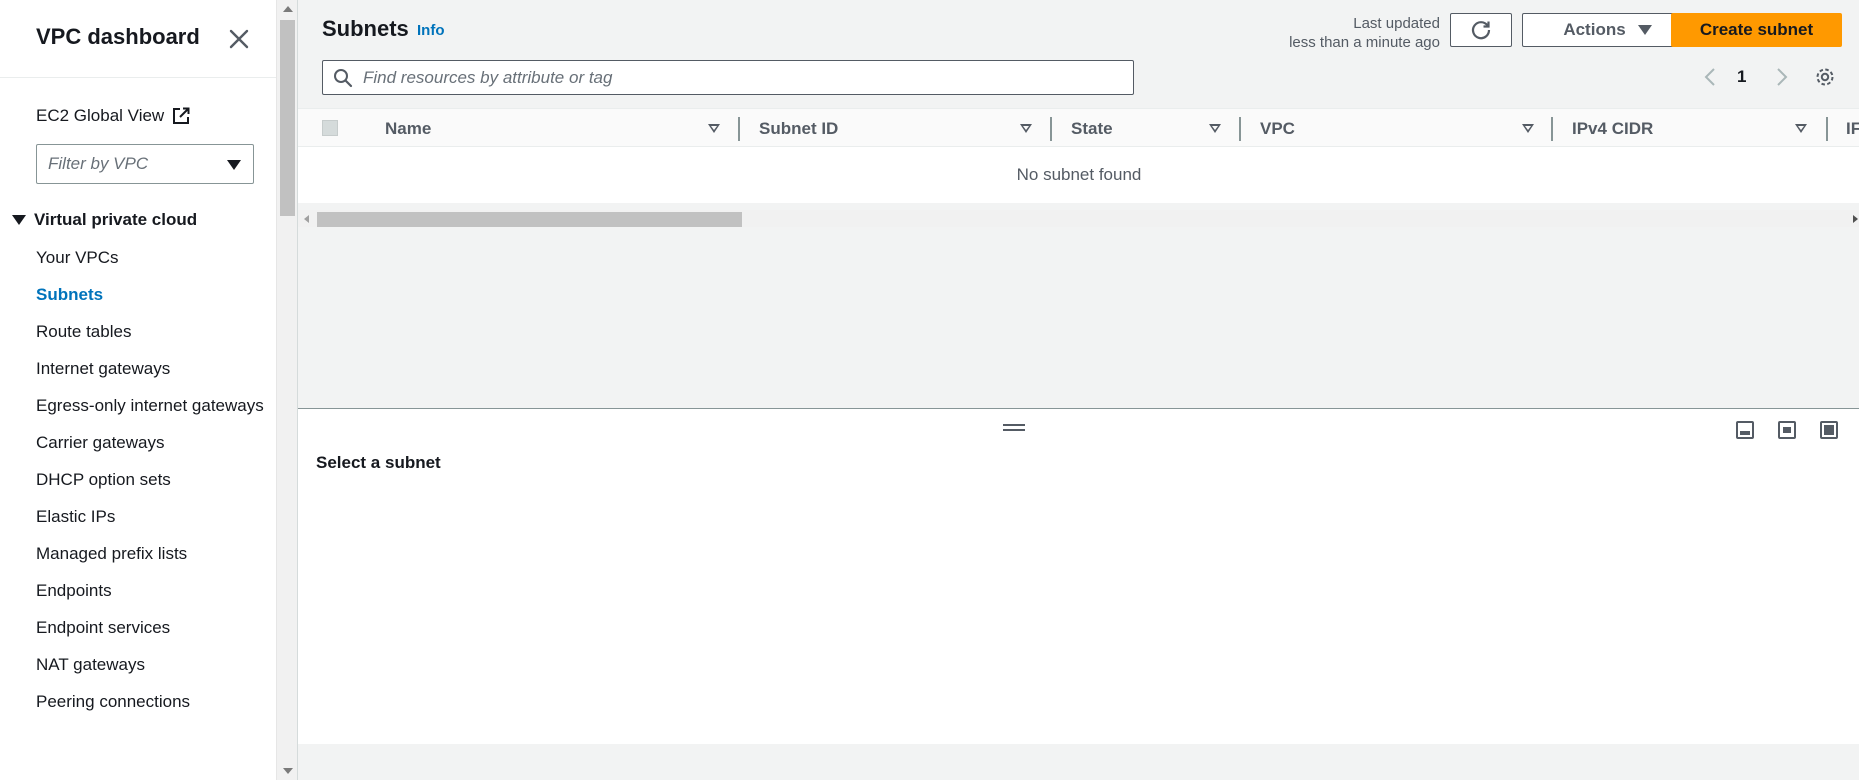 The image size is (1859, 780). Describe the element at coordinates (288, 9) in the screenshot. I see `scroll-up-icon` at that location.